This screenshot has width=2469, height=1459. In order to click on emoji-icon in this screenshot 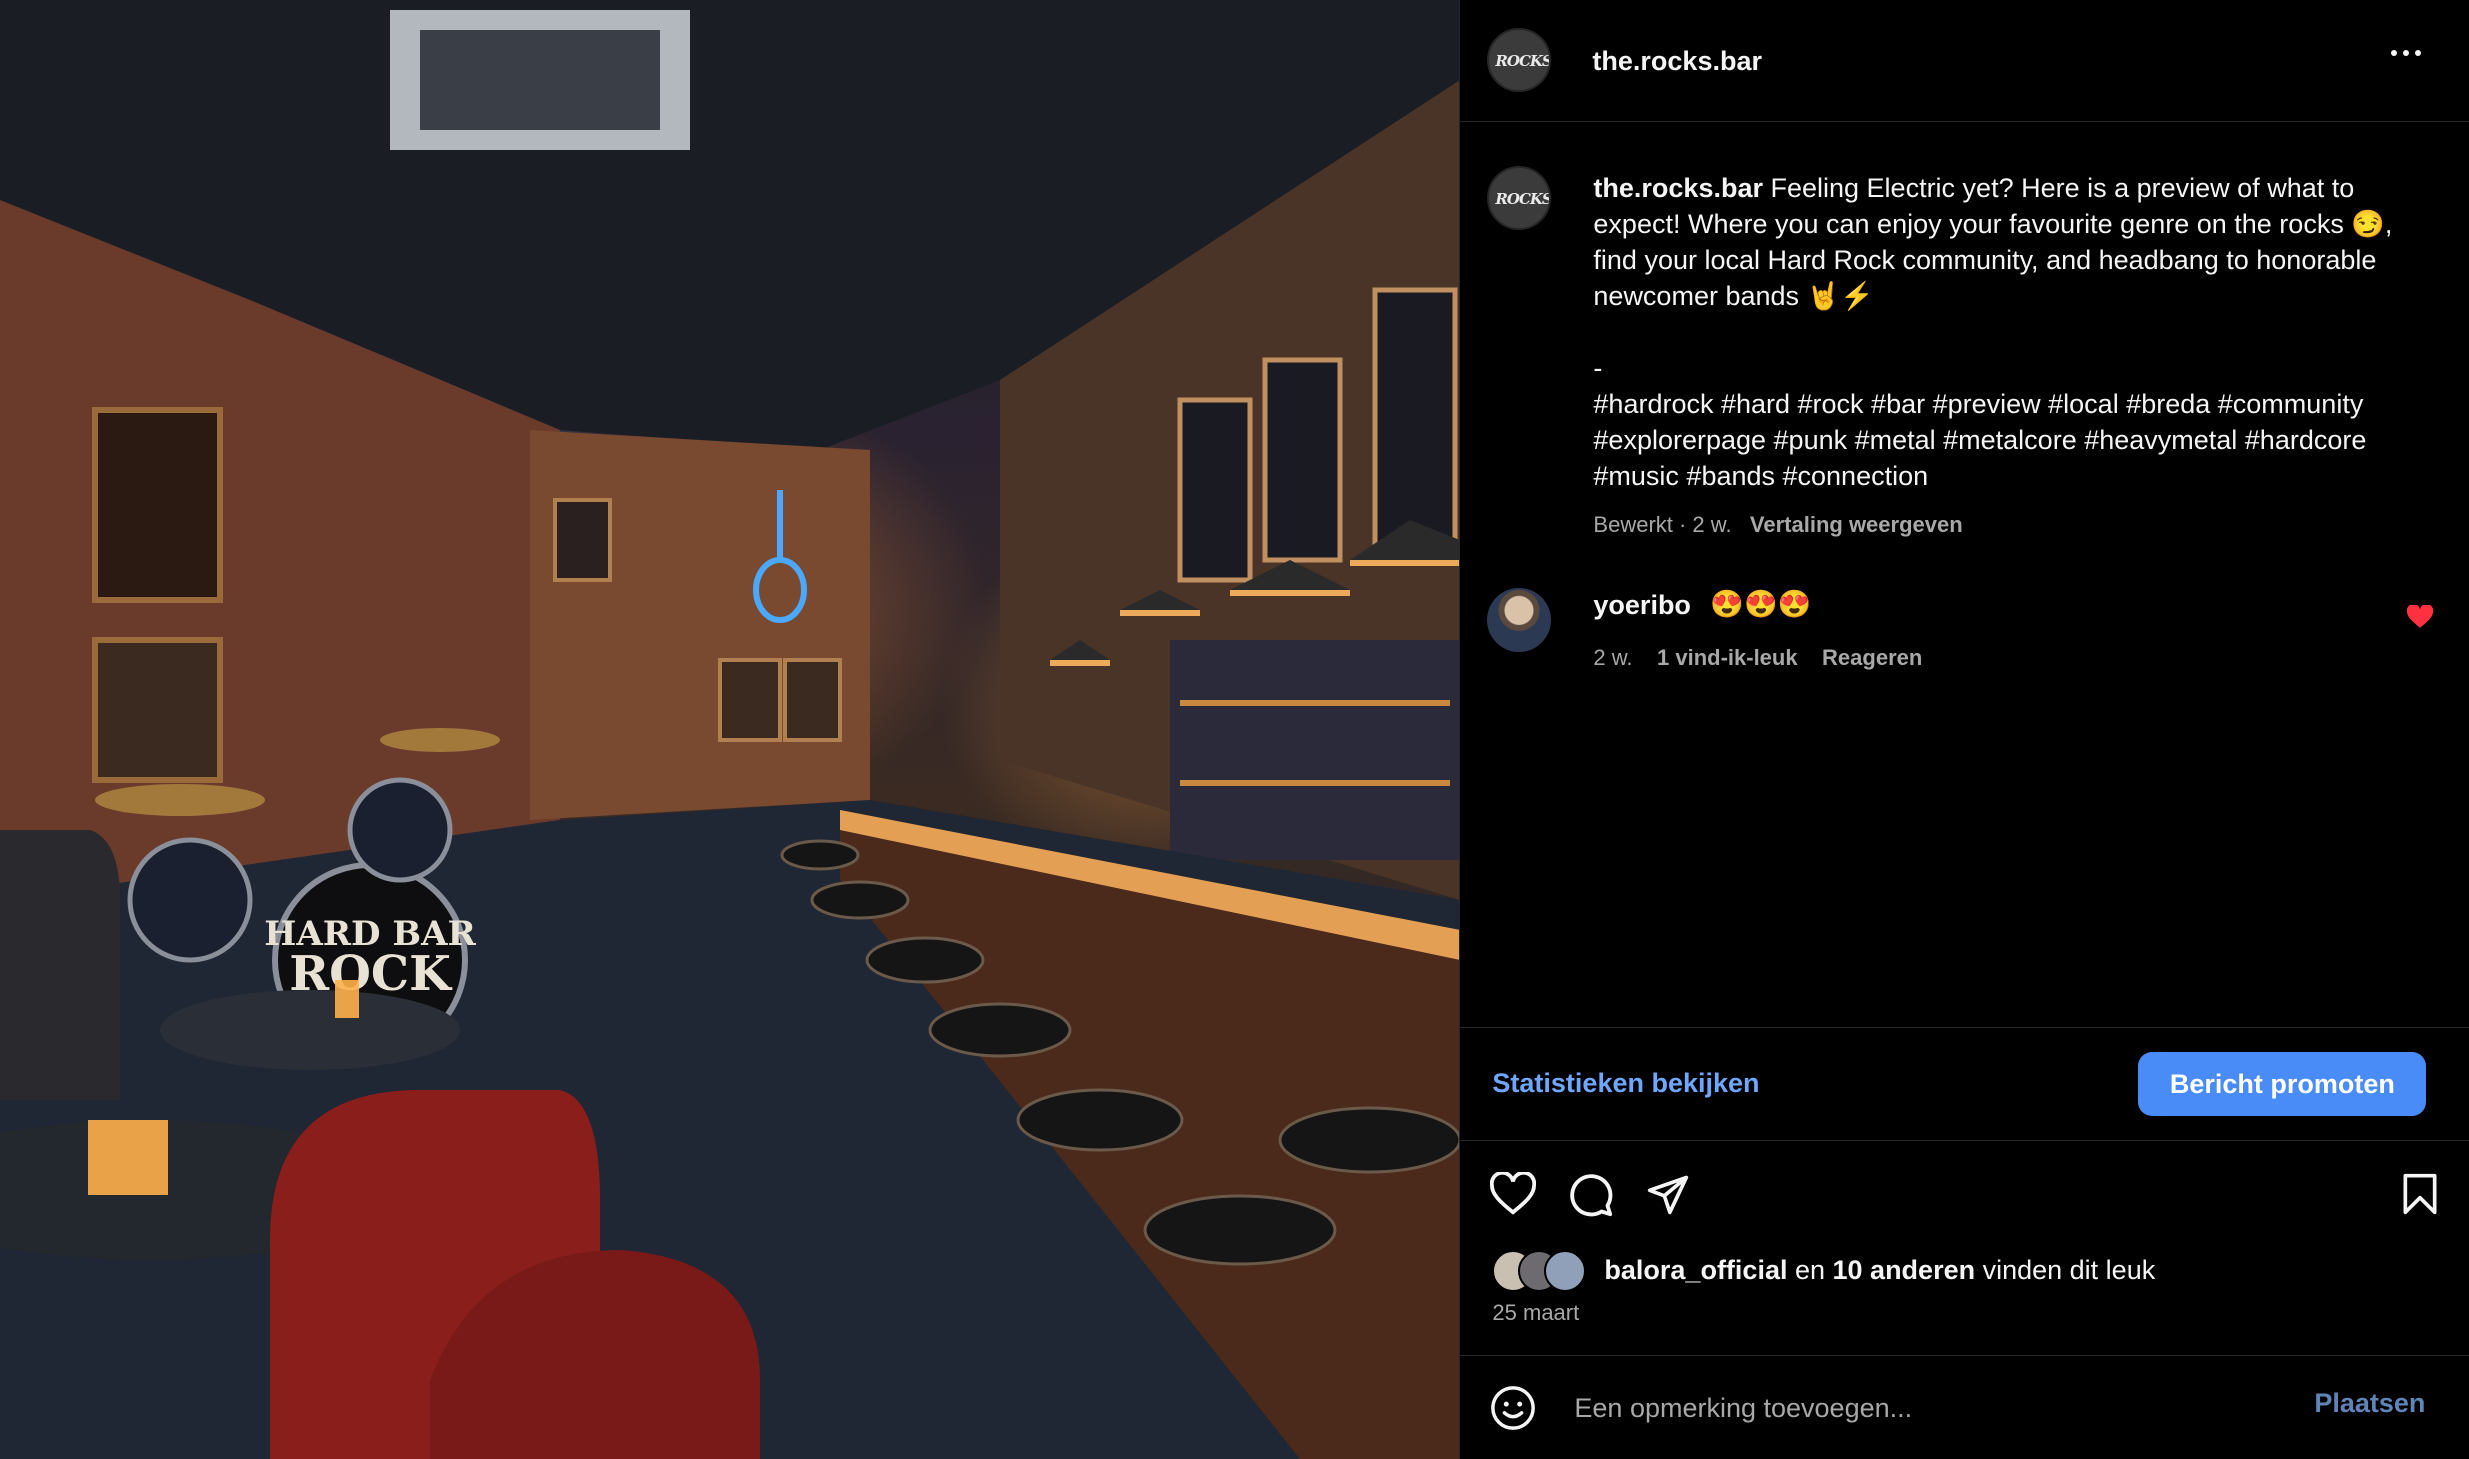, I will do `click(1513, 1408)`.